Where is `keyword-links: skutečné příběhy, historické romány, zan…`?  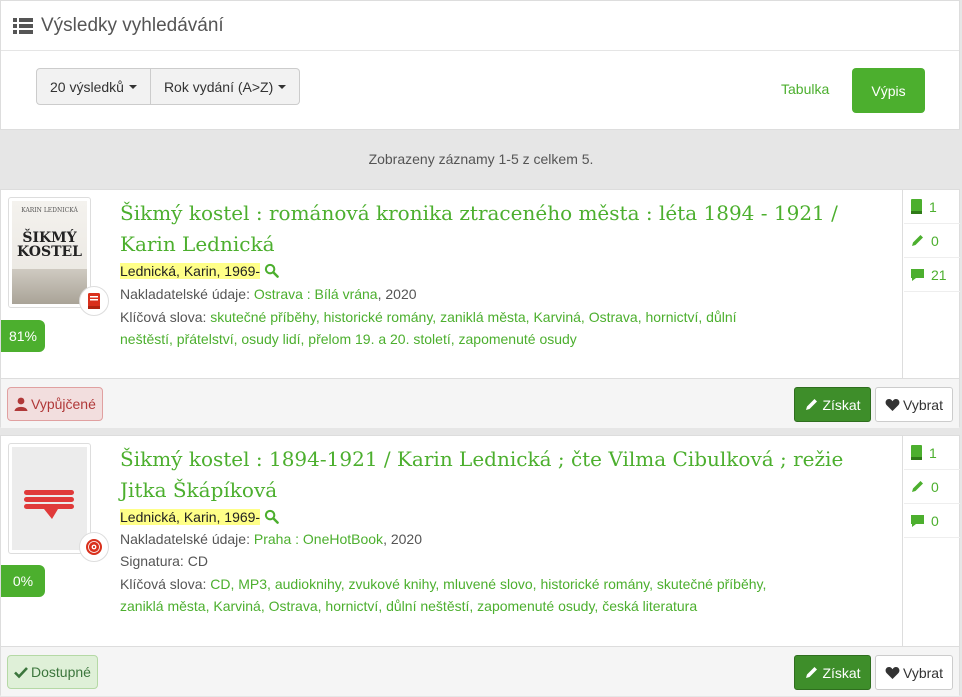 keyword-links: skutečné příběhy, historické romány, zan… is located at coordinates (473, 317).